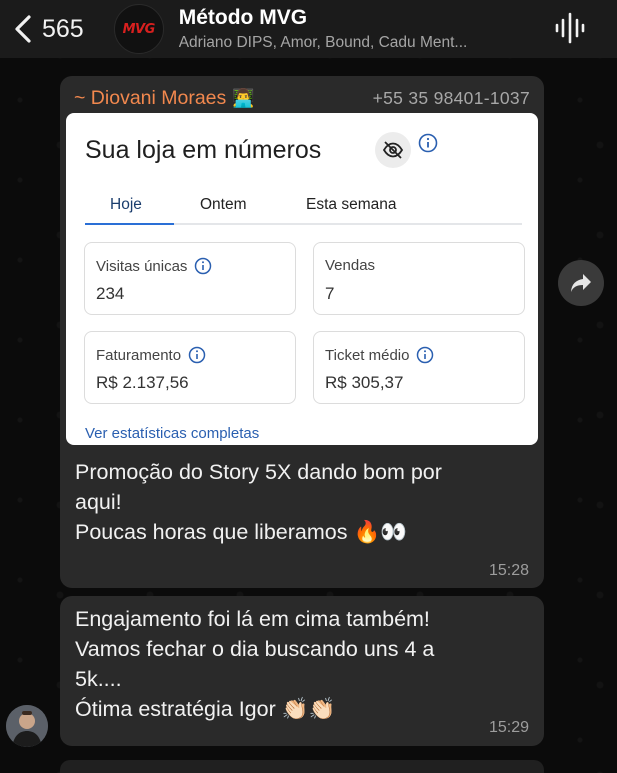  Describe the element at coordinates (98, 502) in the screenshot. I see `message-line: aqui!` at that location.